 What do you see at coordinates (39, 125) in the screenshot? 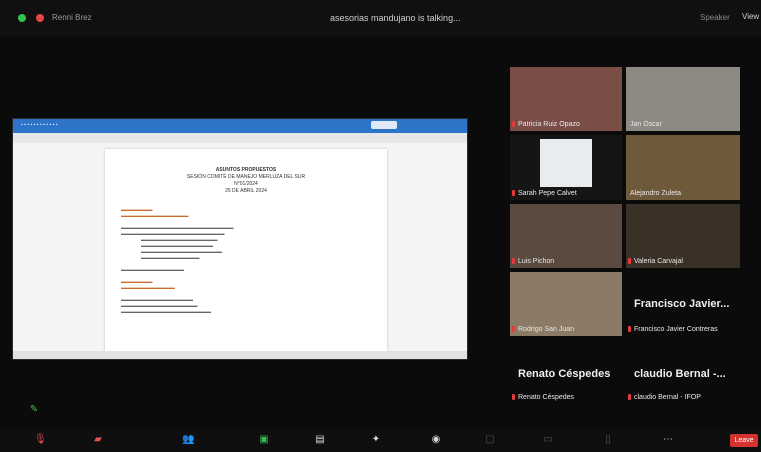
I see `ribbon-tabs: ▪ ▪ ▪ ▪ ▪ ▪ ▪ ▪ ▪ ▪ ▪ ▪` at bounding box center [39, 125].